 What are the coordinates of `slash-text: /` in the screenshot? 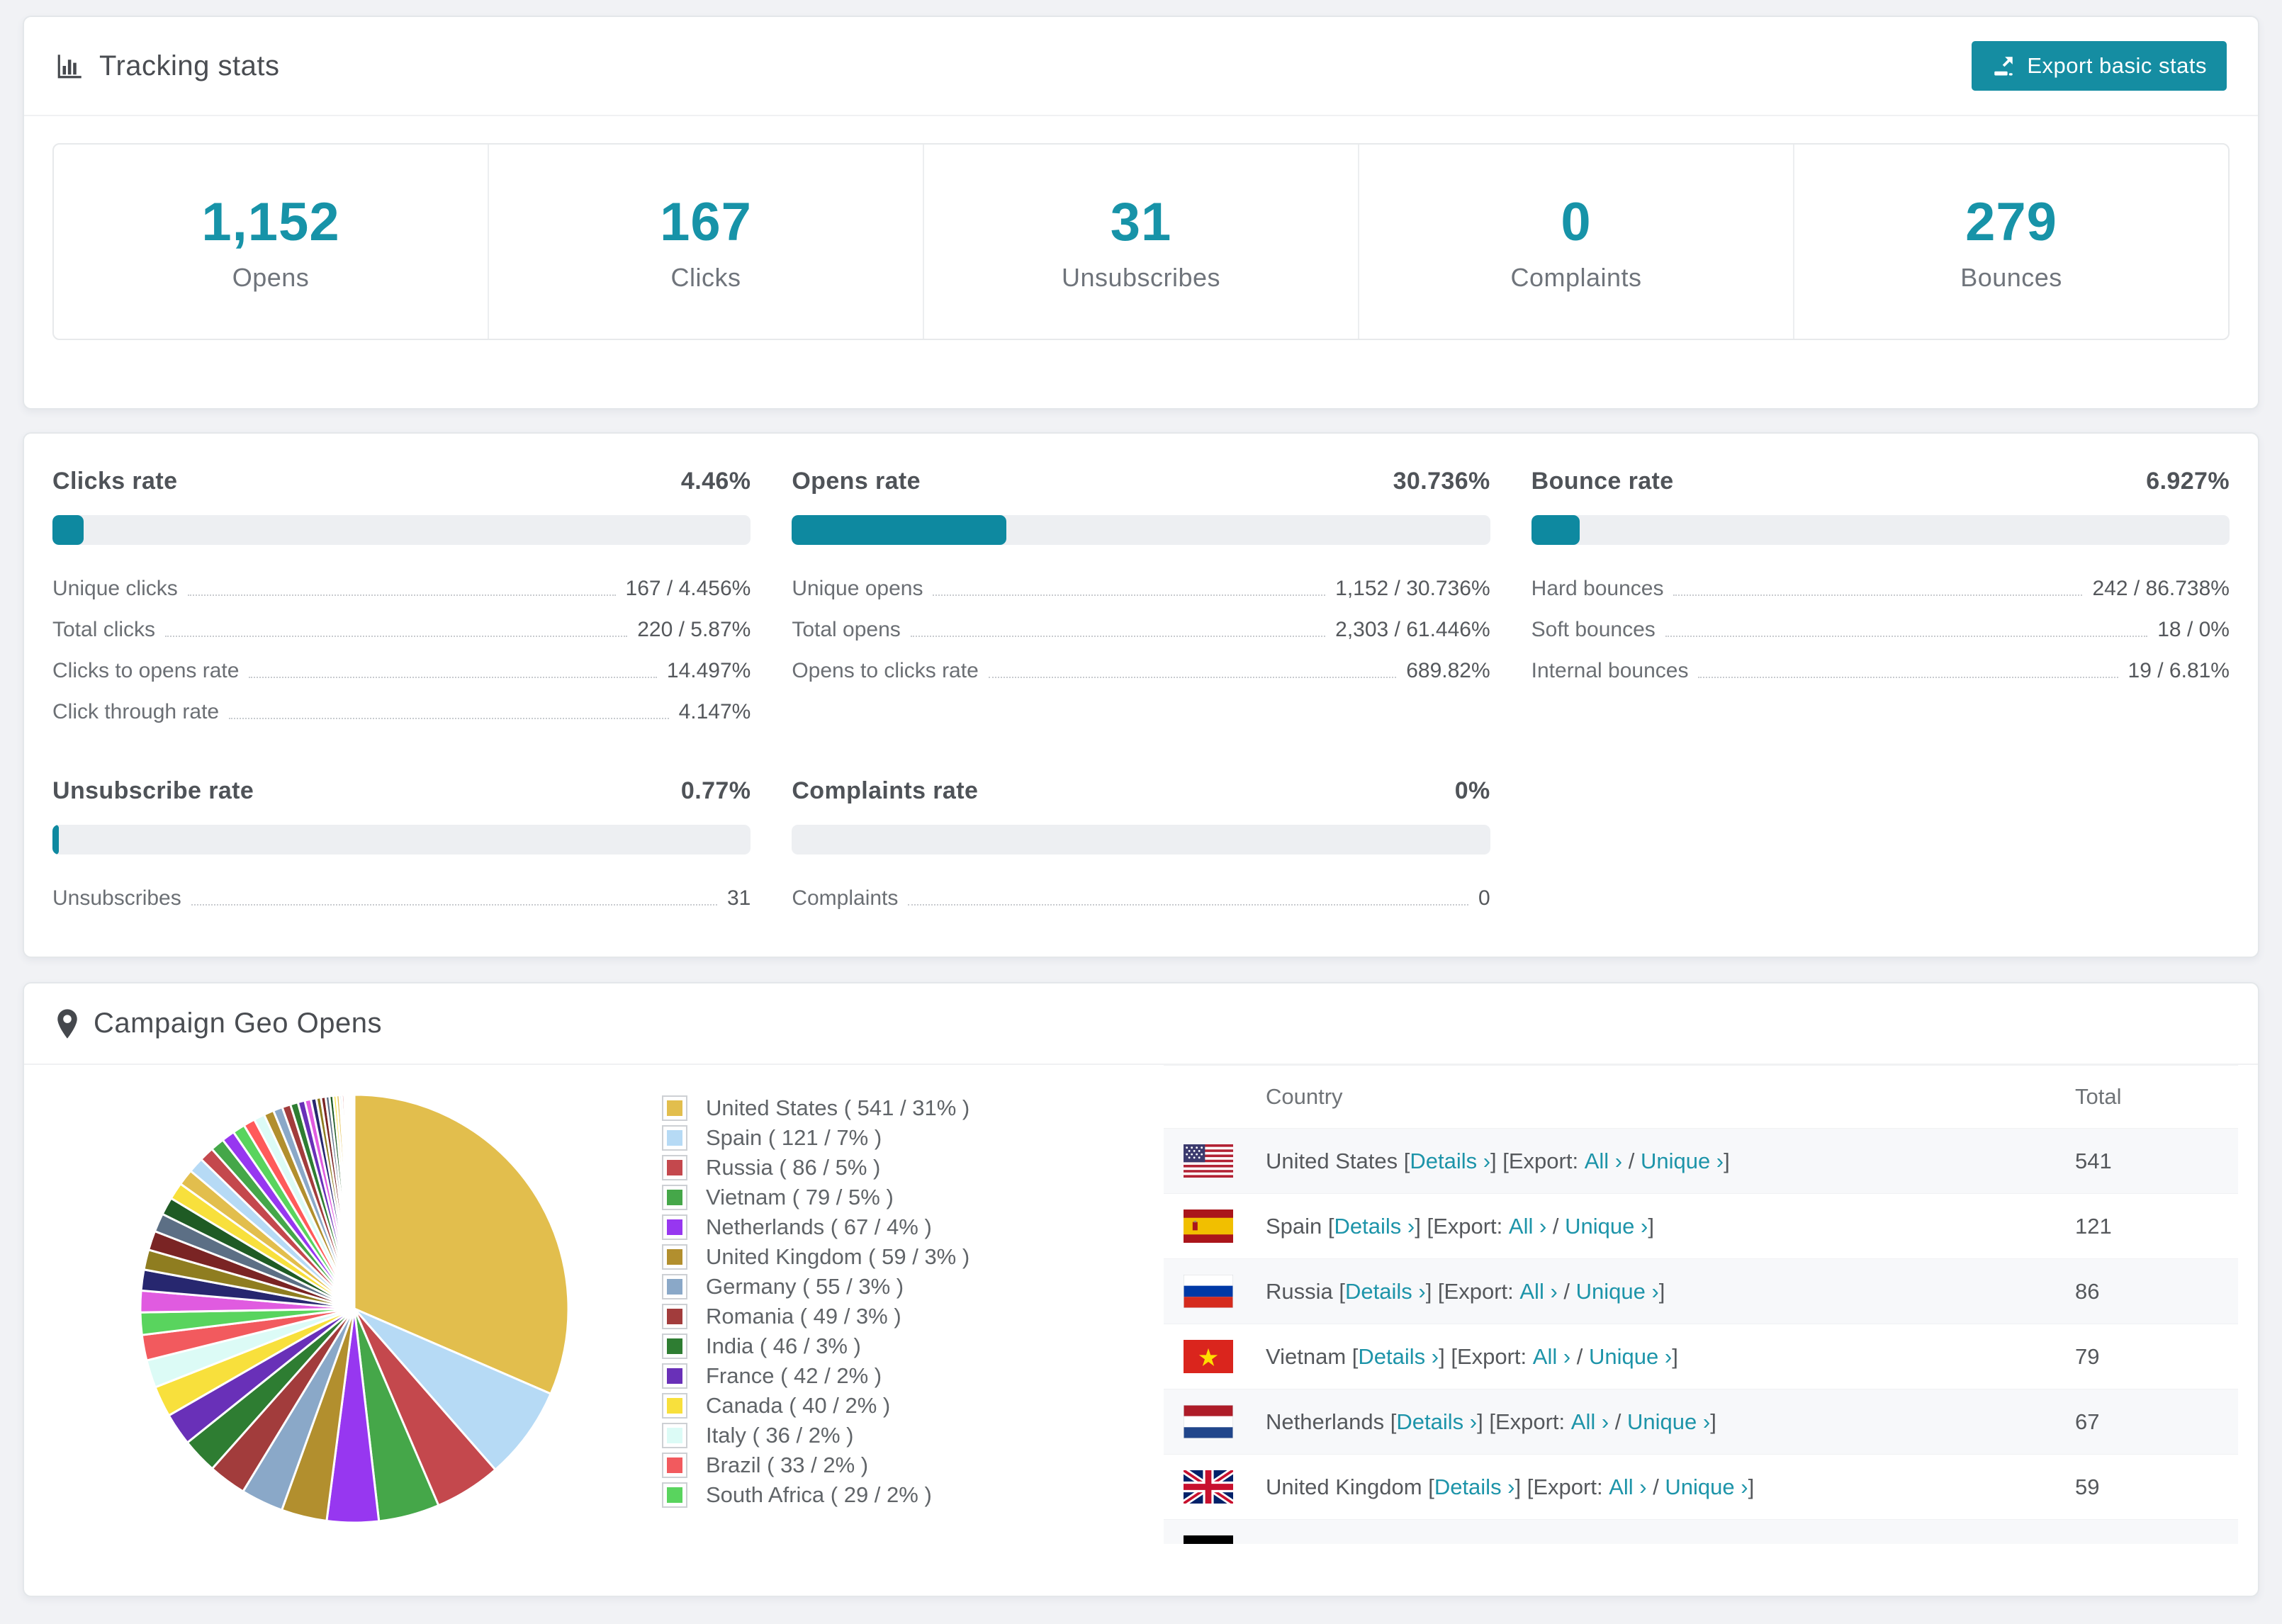 It's located at (1618, 1421).